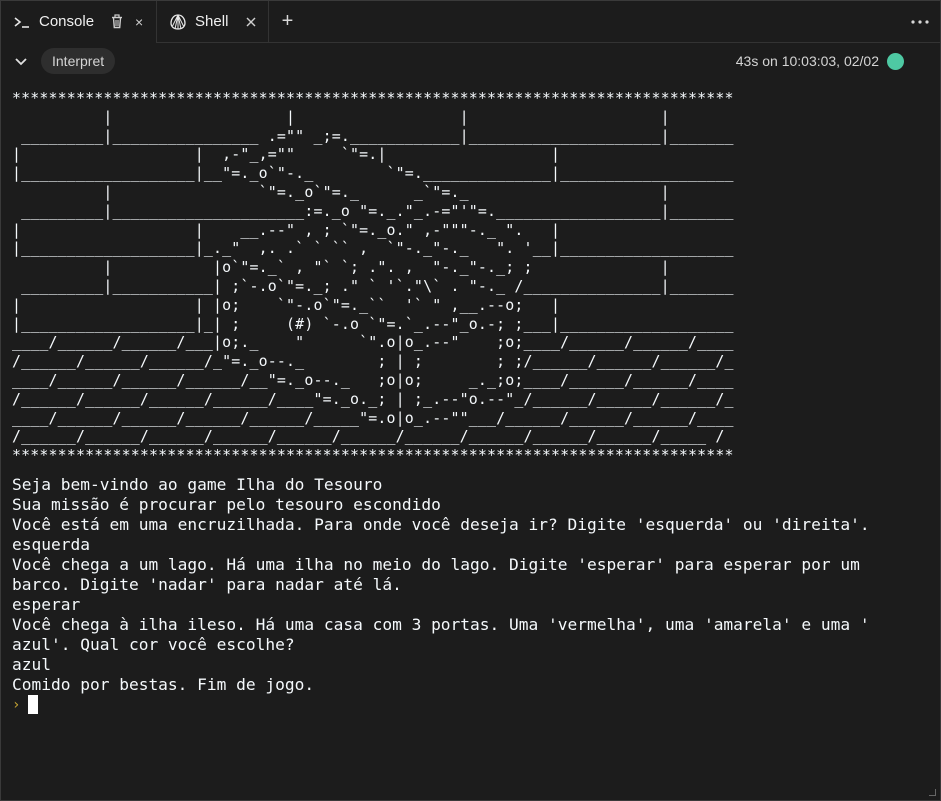 Image resolution: width=941 pixels, height=801 pixels. Describe the element at coordinates (207, 584) in the screenshot. I see `console-line: barco. Digite 'nadar' para nadar até lá.` at that location.